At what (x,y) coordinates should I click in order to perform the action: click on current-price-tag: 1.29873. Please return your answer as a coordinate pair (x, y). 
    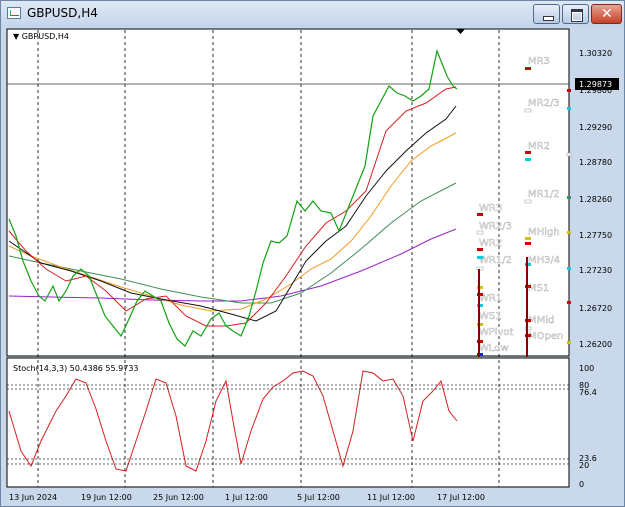
    Looking at the image, I should click on (597, 84).